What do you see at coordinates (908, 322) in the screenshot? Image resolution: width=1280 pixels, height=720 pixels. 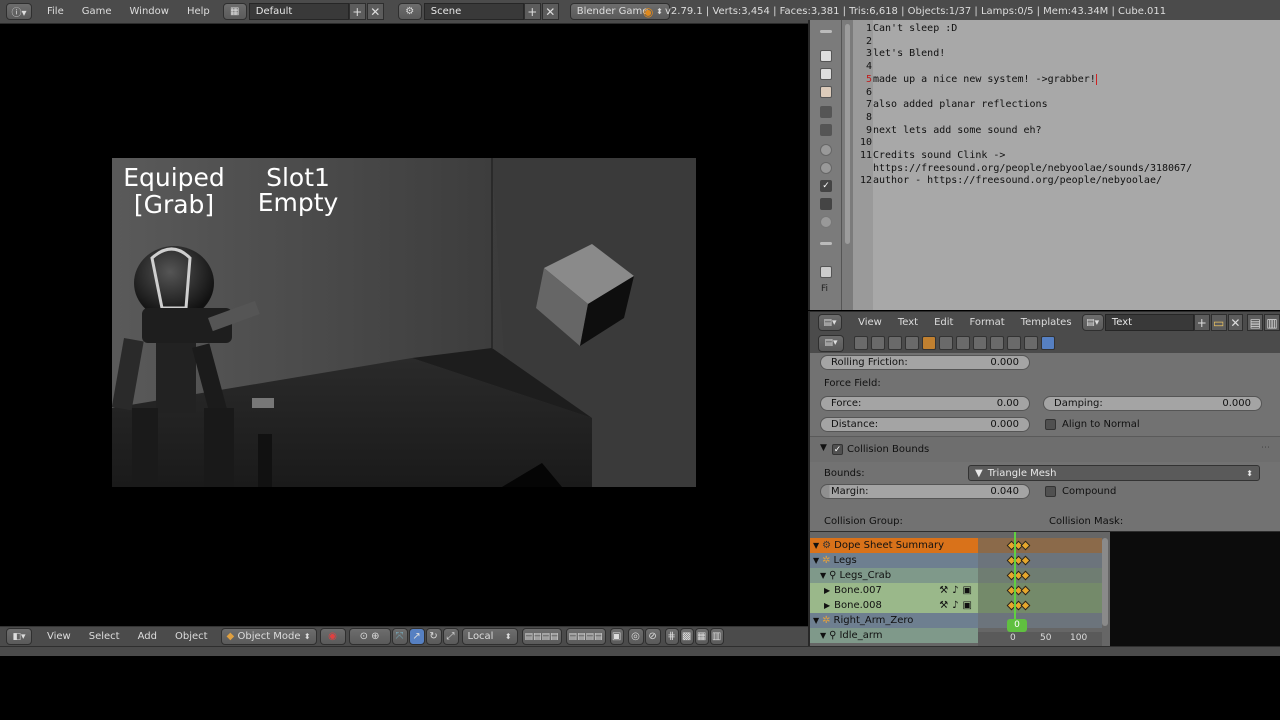 I see `menu-text: Text` at bounding box center [908, 322].